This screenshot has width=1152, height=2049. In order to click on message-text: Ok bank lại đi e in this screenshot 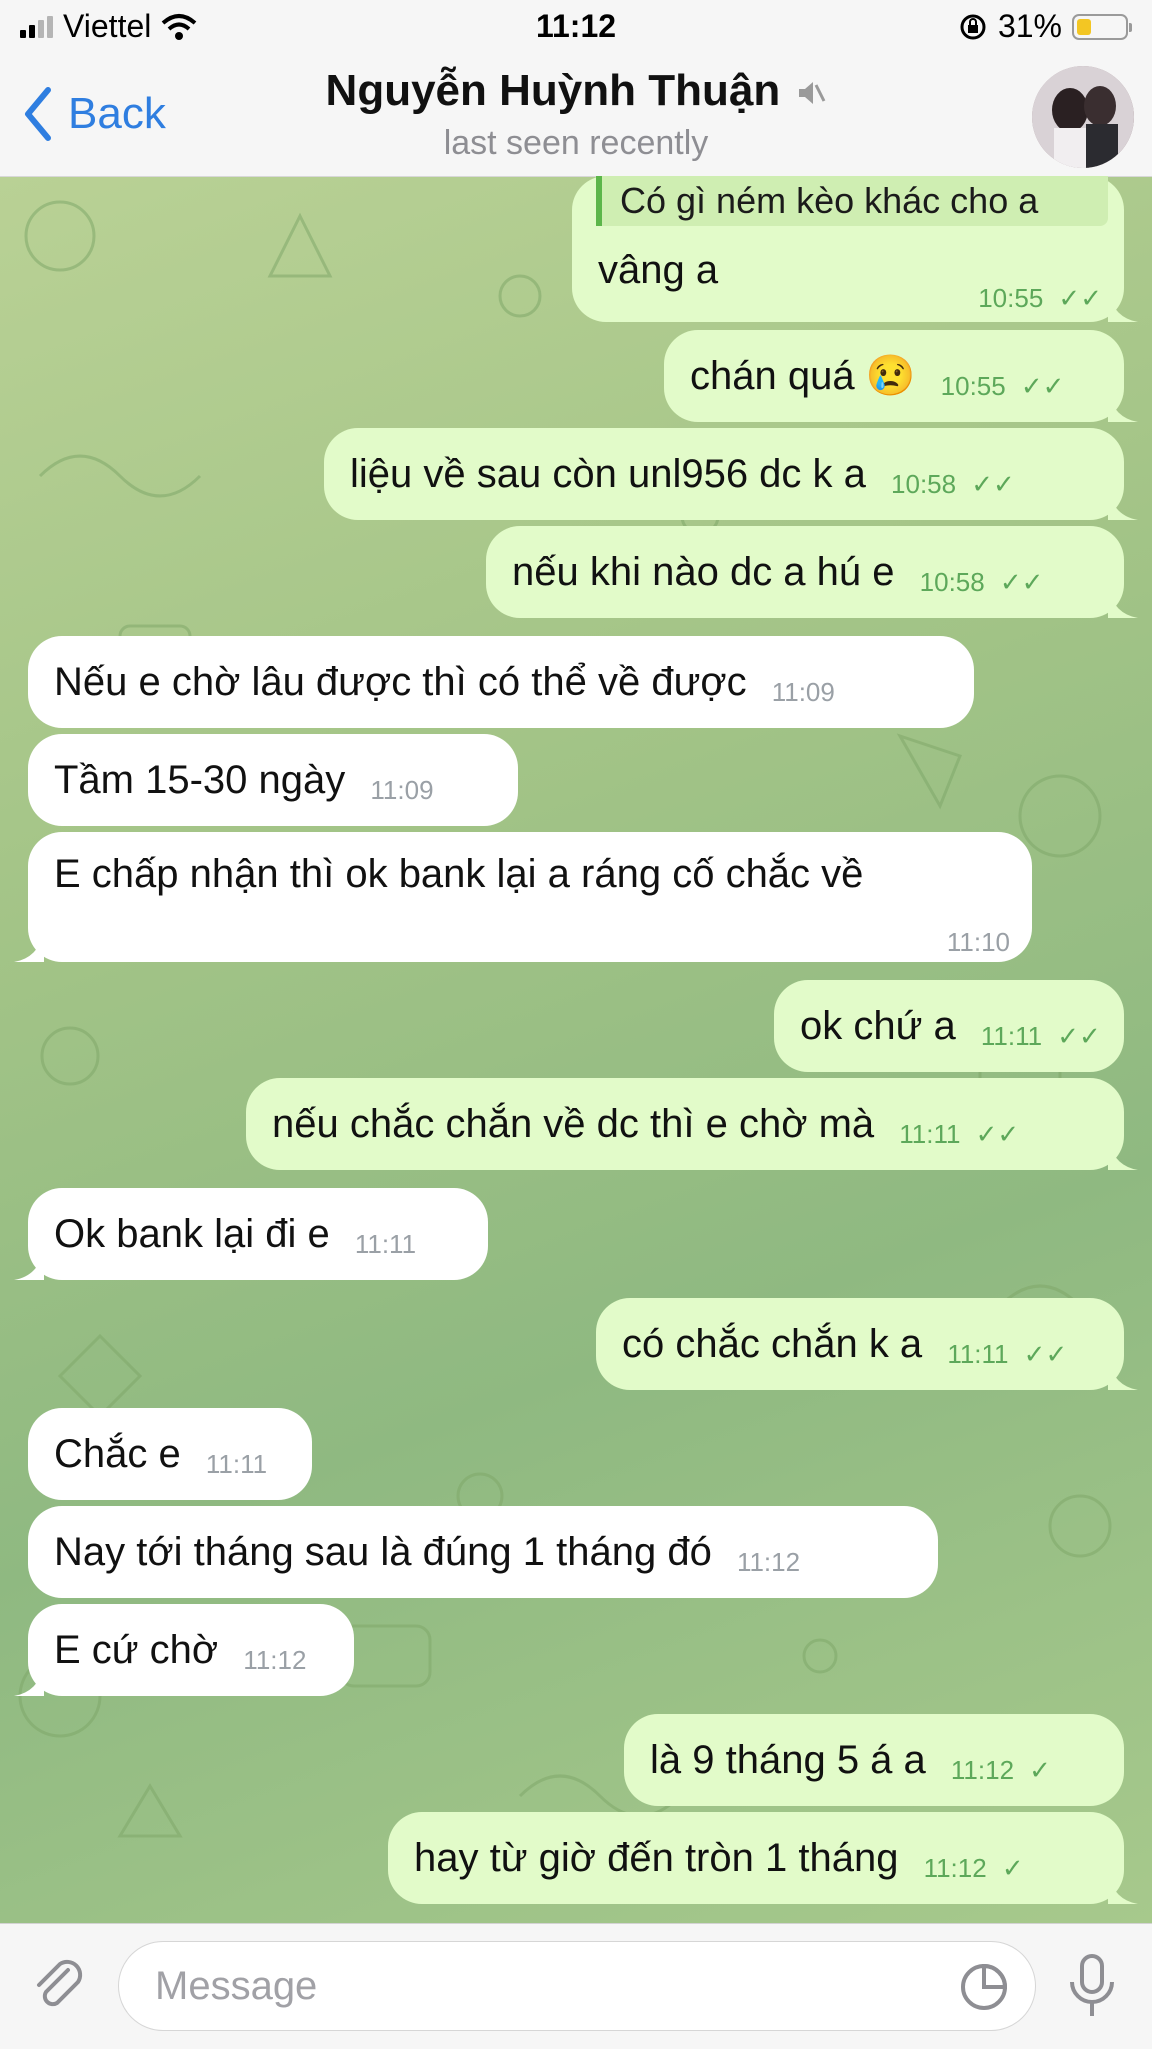, I will do `click(192, 1234)`.